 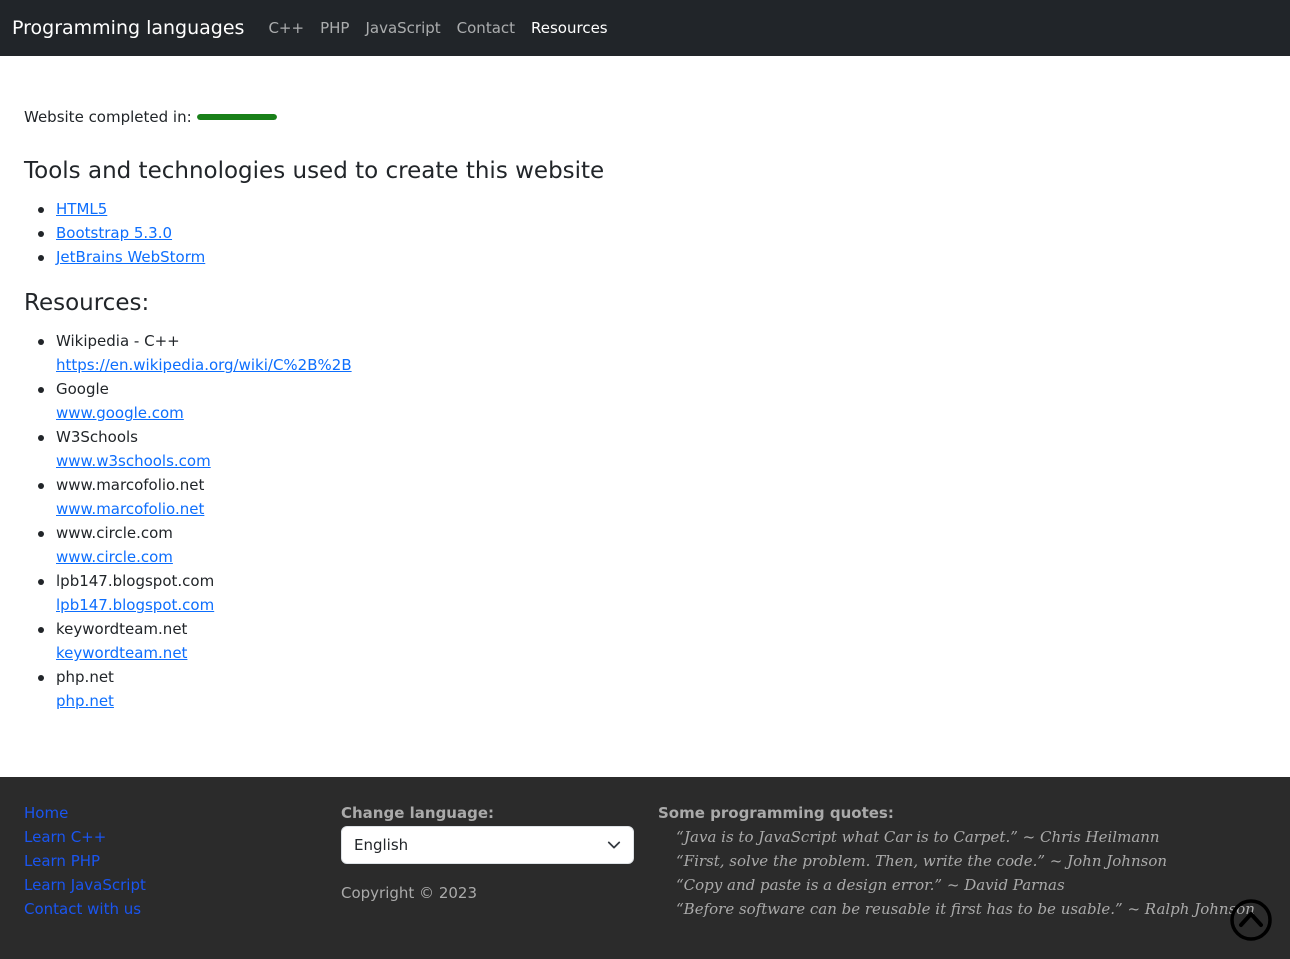 What do you see at coordinates (121, 653) in the screenshot?
I see `resource-link: keywordteam.net` at bounding box center [121, 653].